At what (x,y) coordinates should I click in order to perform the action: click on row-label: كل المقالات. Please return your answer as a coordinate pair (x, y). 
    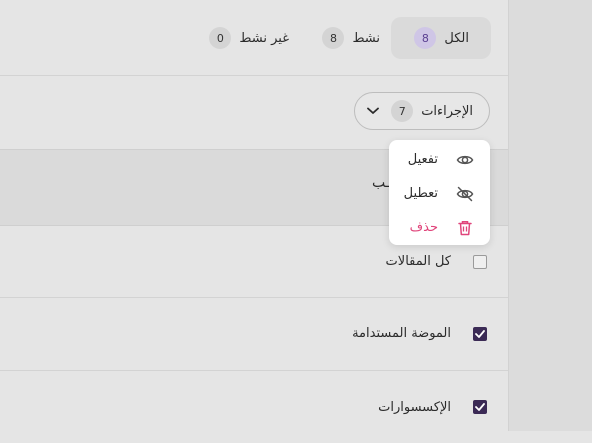
    Looking at the image, I should click on (418, 261).